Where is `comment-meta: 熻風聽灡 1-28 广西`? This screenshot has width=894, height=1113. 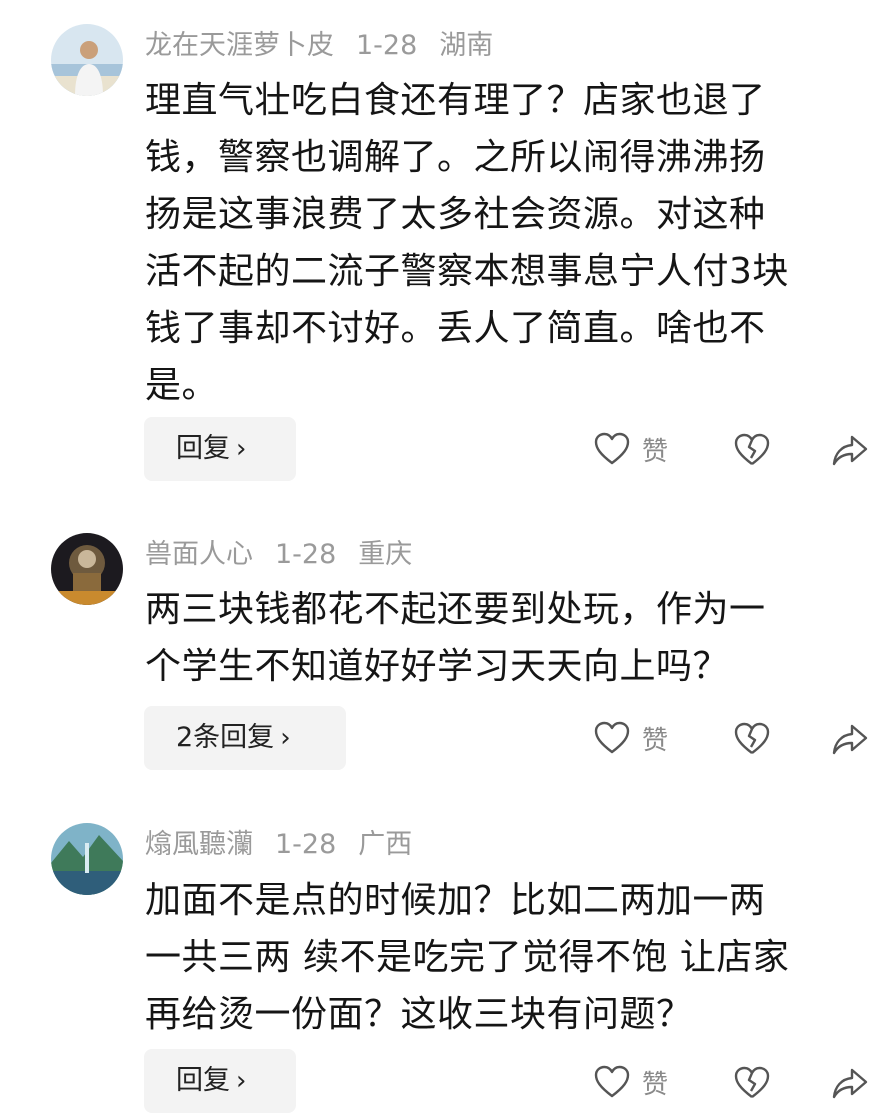
comment-meta: 熻風聽灡 1-28 广西 is located at coordinates (289, 845).